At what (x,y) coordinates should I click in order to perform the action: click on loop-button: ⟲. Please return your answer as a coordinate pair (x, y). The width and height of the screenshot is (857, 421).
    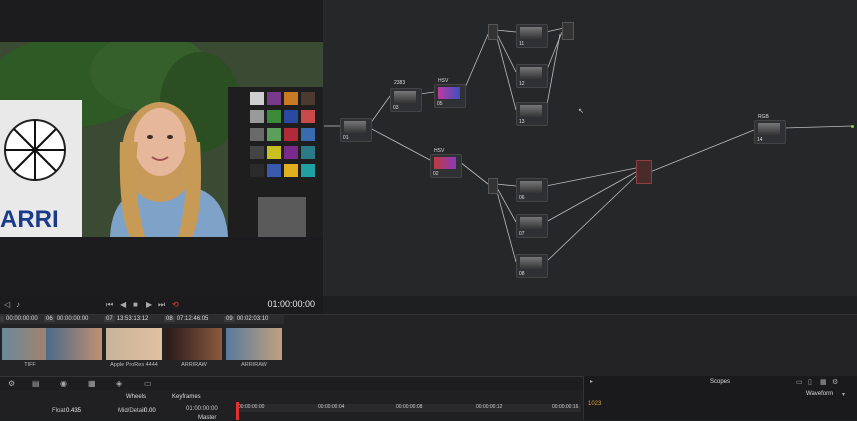
    Looking at the image, I should click on (175, 304).